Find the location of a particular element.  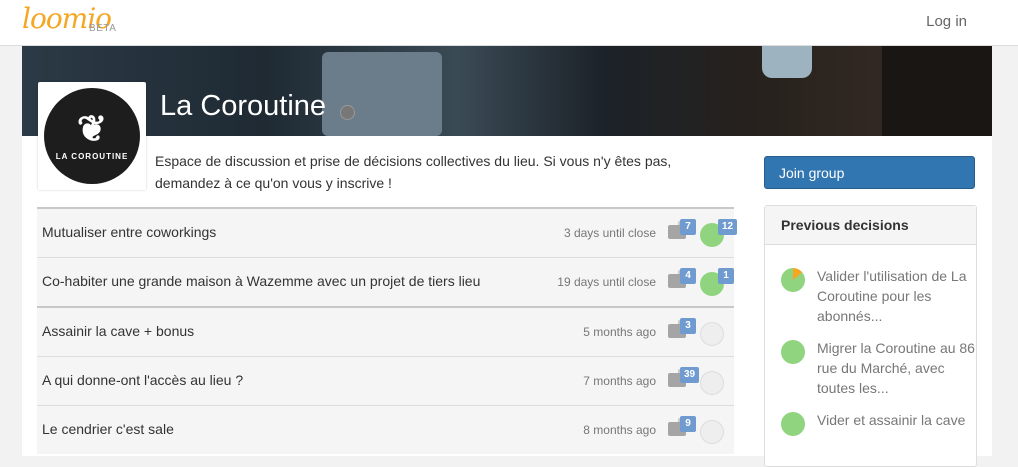

join-group-button: Join group is located at coordinates (869, 172).